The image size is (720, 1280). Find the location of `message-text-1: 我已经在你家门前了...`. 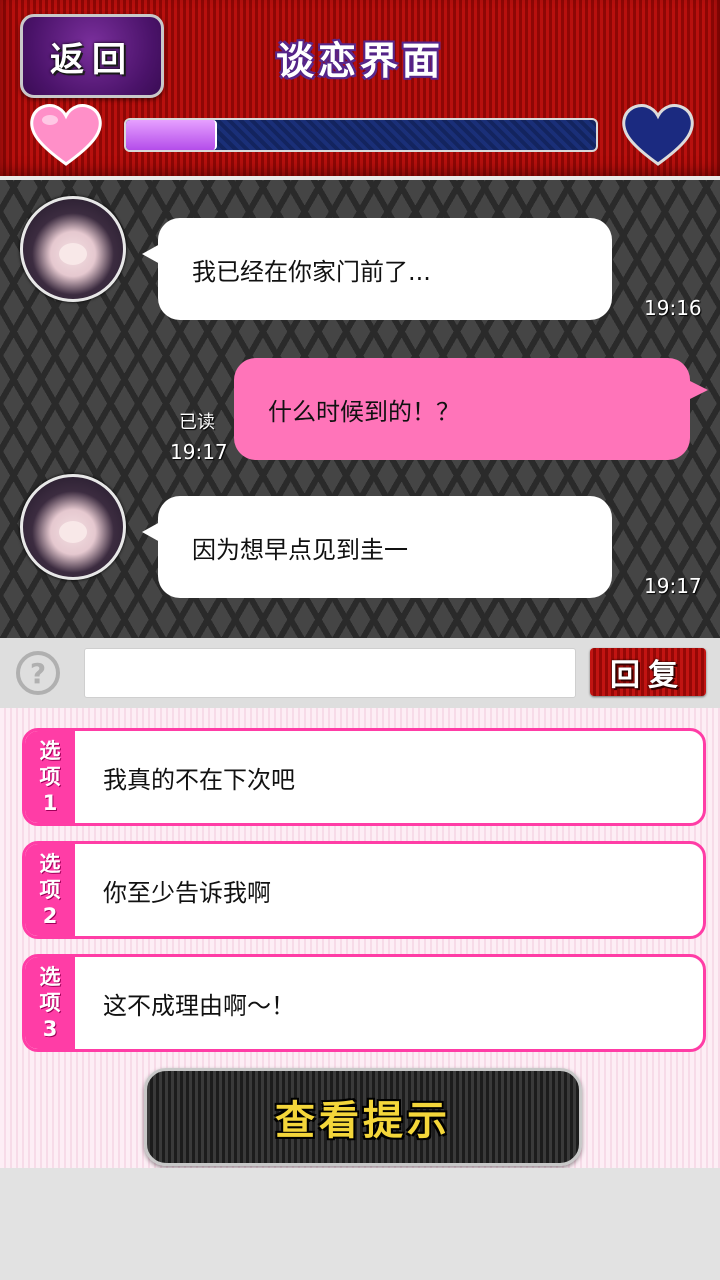

message-text-1: 我已经在你家门前了... is located at coordinates (311, 271).